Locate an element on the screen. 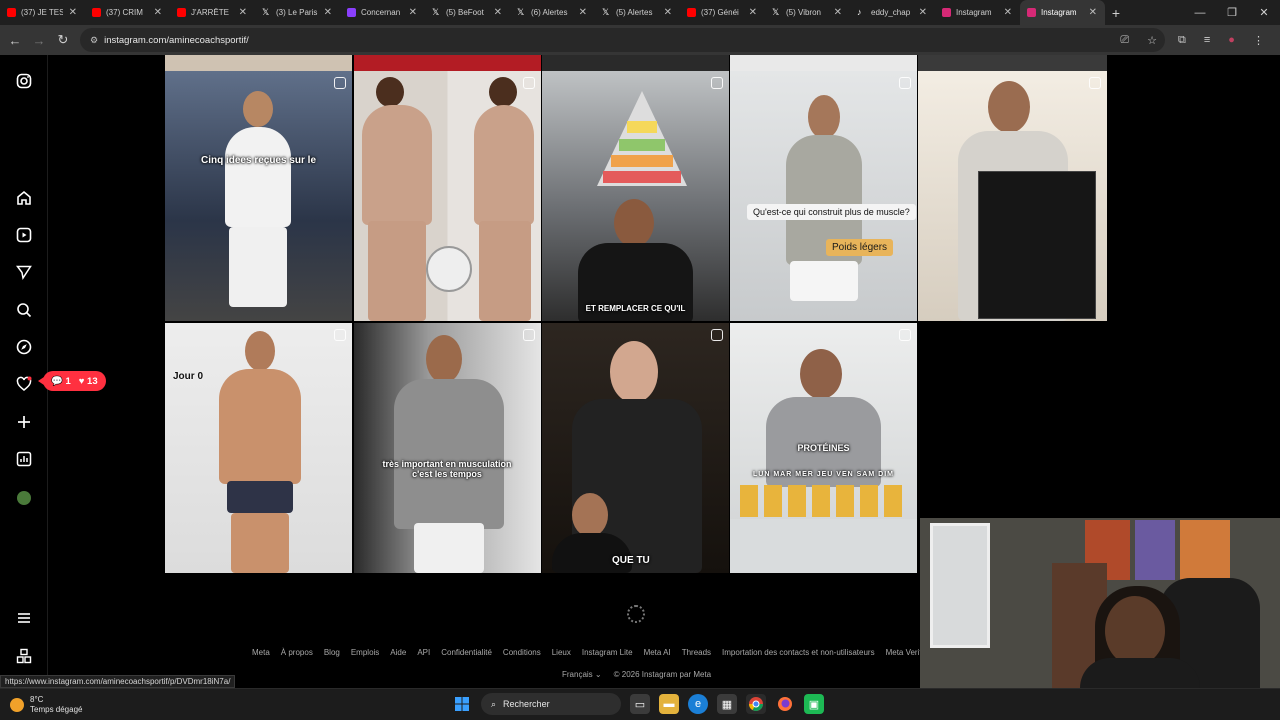 Image resolution: width=1280 pixels, height=720 pixels. instagram-icon is located at coordinates (946, 12).